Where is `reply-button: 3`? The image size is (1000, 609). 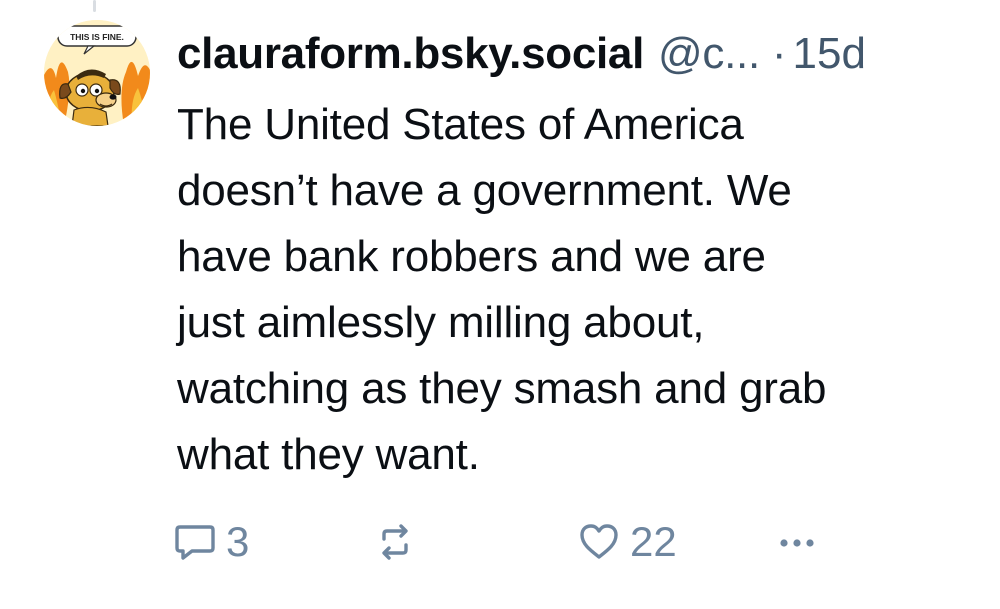 reply-button: 3 is located at coordinates (210, 542).